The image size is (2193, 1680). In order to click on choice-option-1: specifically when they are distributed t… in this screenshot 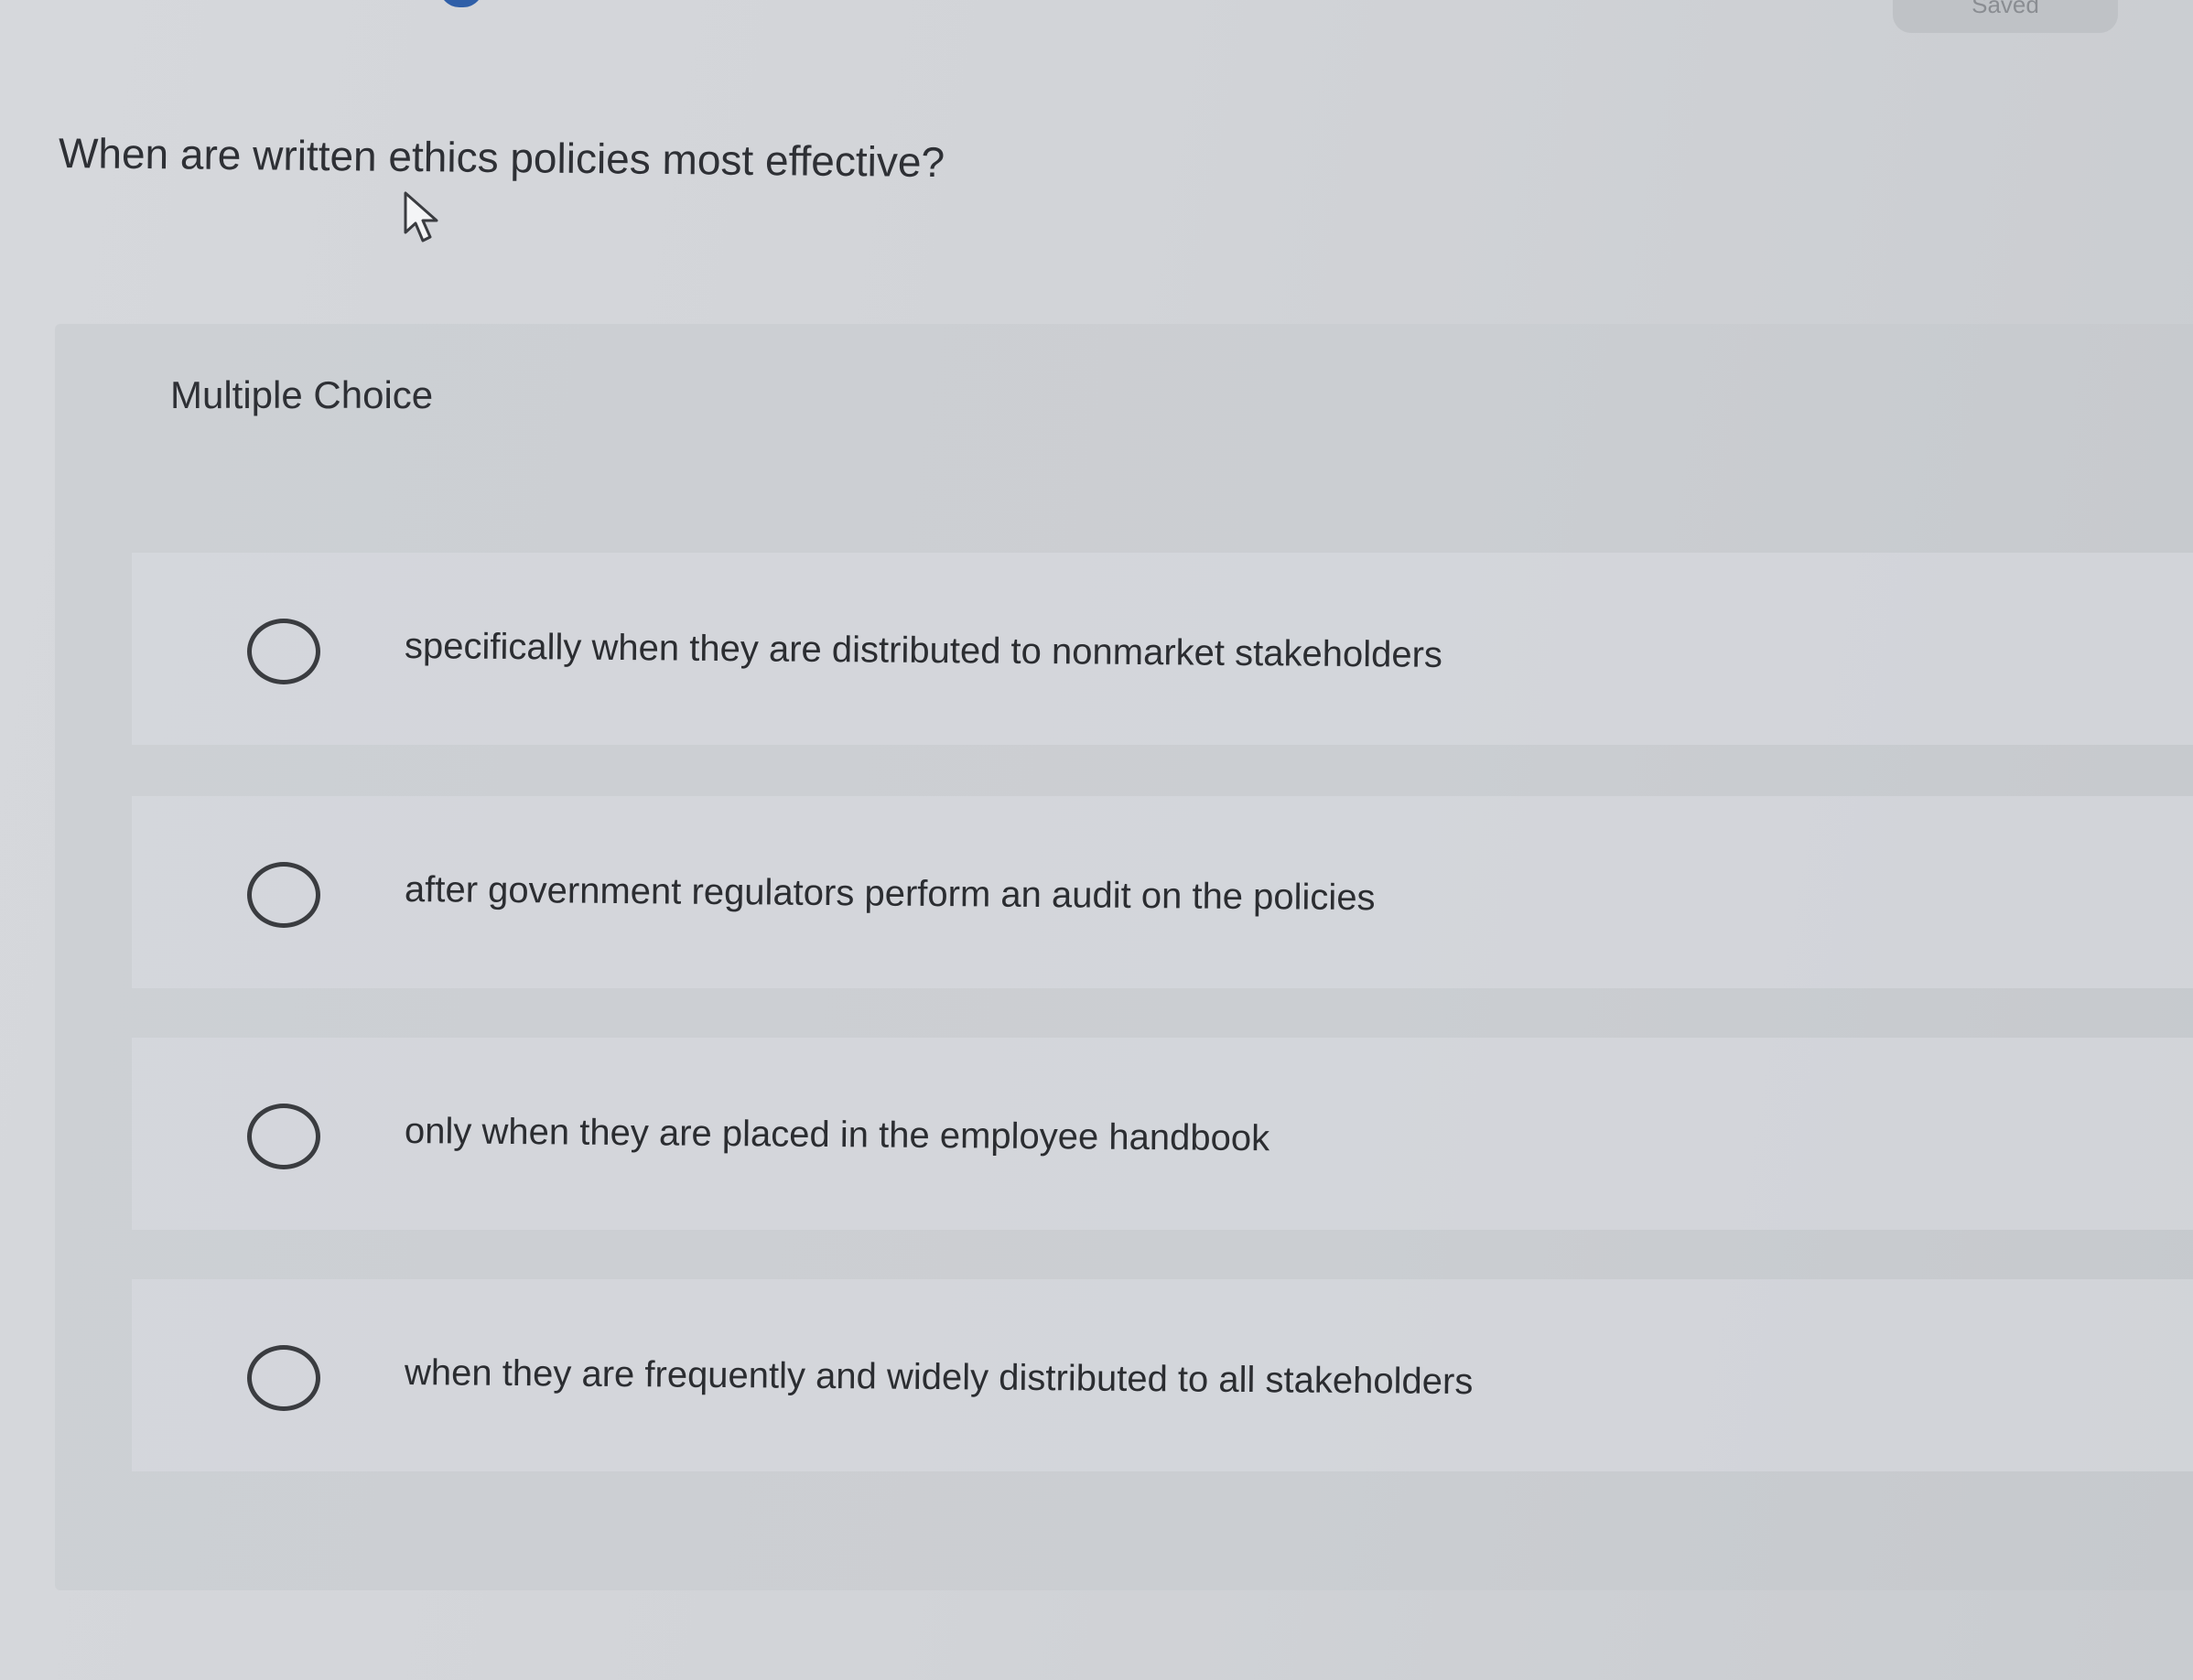, I will do `click(1162, 649)`.